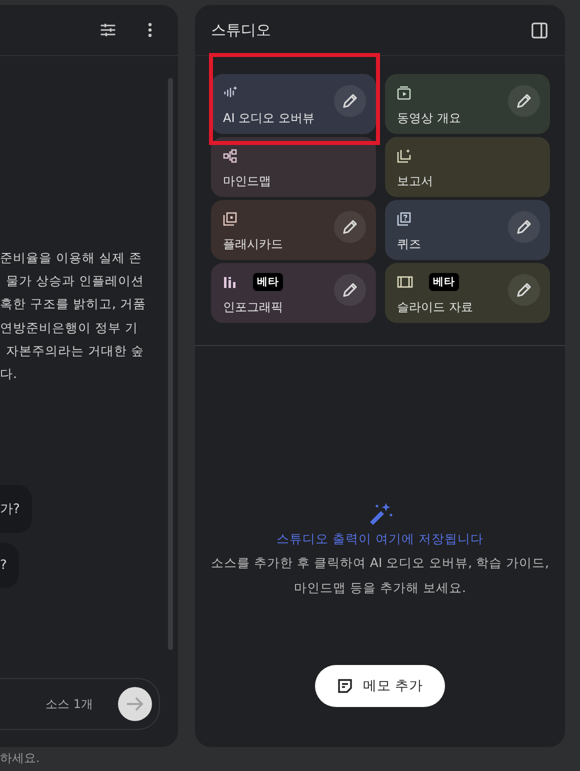 Image resolution: width=580 pixels, height=771 pixels. What do you see at coordinates (16, 509) in the screenshot?
I see `question-bubble: 가?` at bounding box center [16, 509].